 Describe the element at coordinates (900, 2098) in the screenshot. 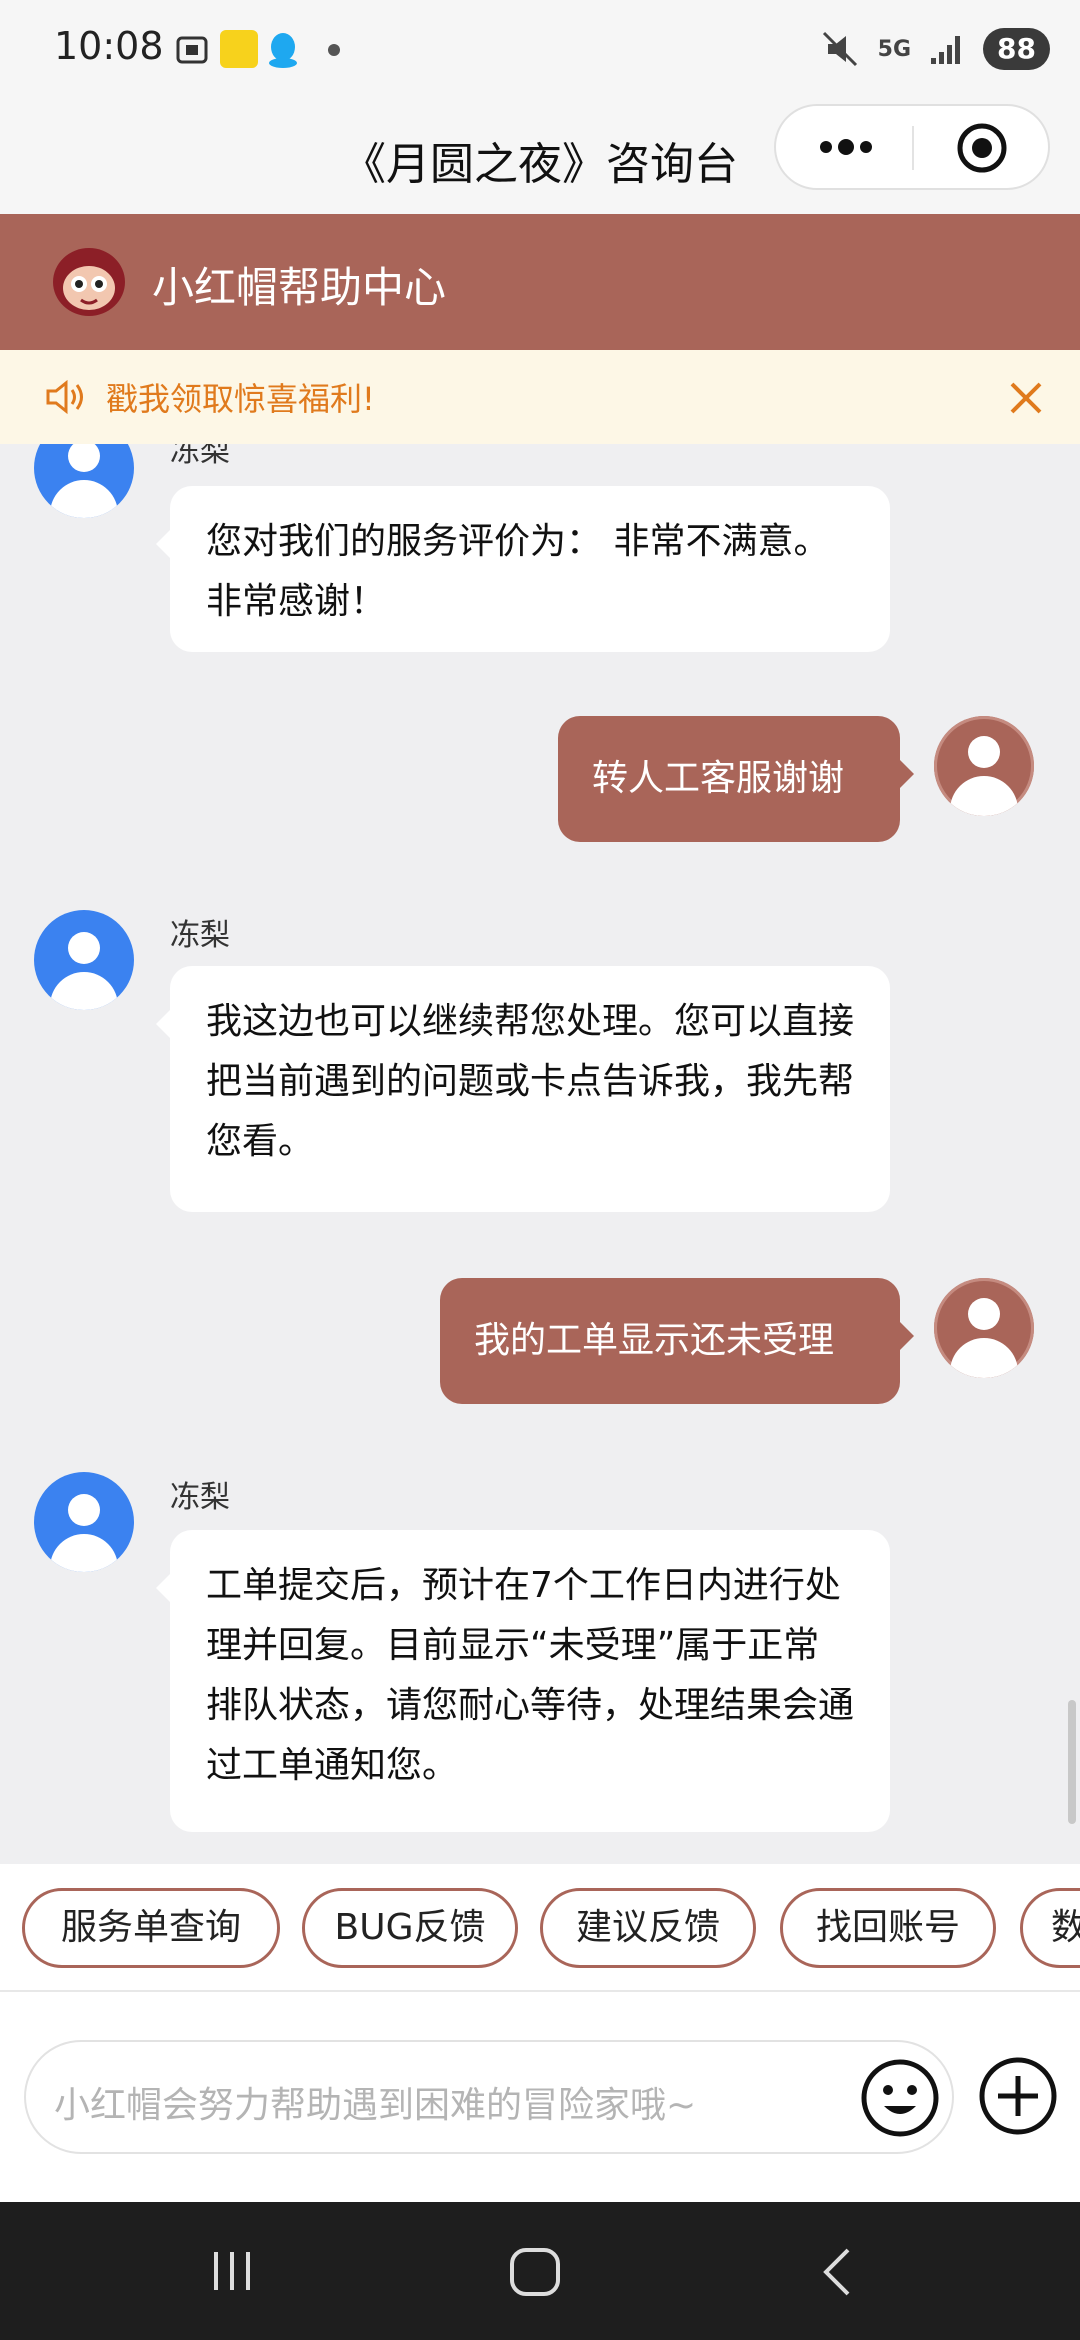

I see `emoji-icon` at that location.